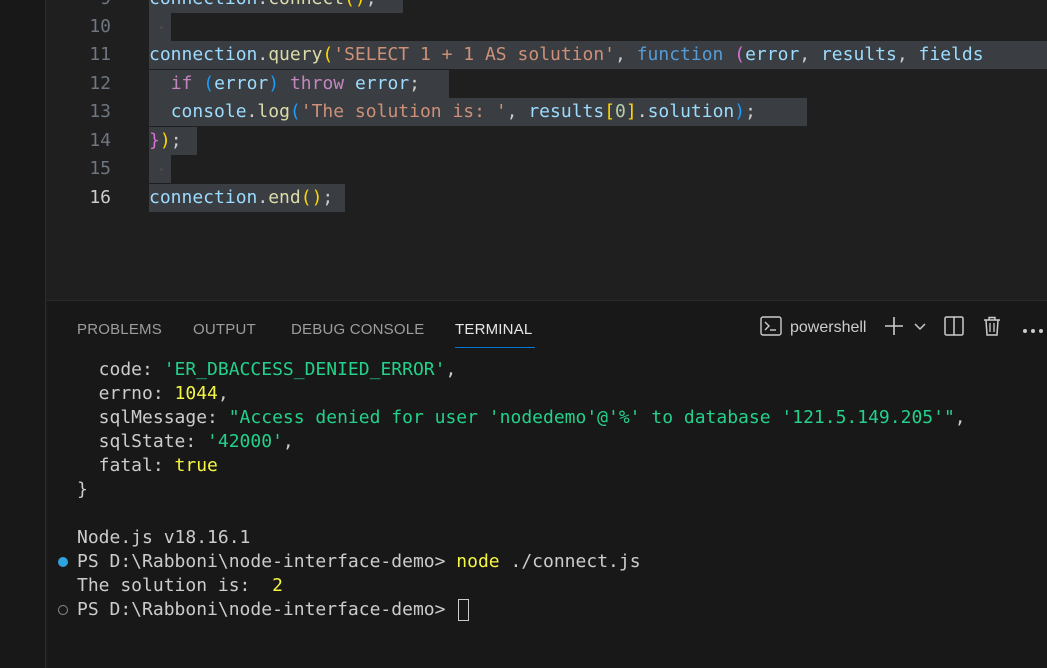 This screenshot has height=668, width=1047. I want to click on line-number: 10, so click(100, 26).